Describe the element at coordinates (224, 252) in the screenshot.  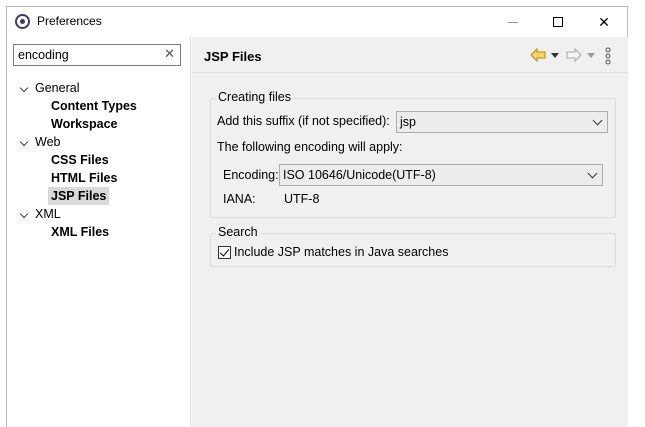
I see `include-jsp-checkbox` at that location.